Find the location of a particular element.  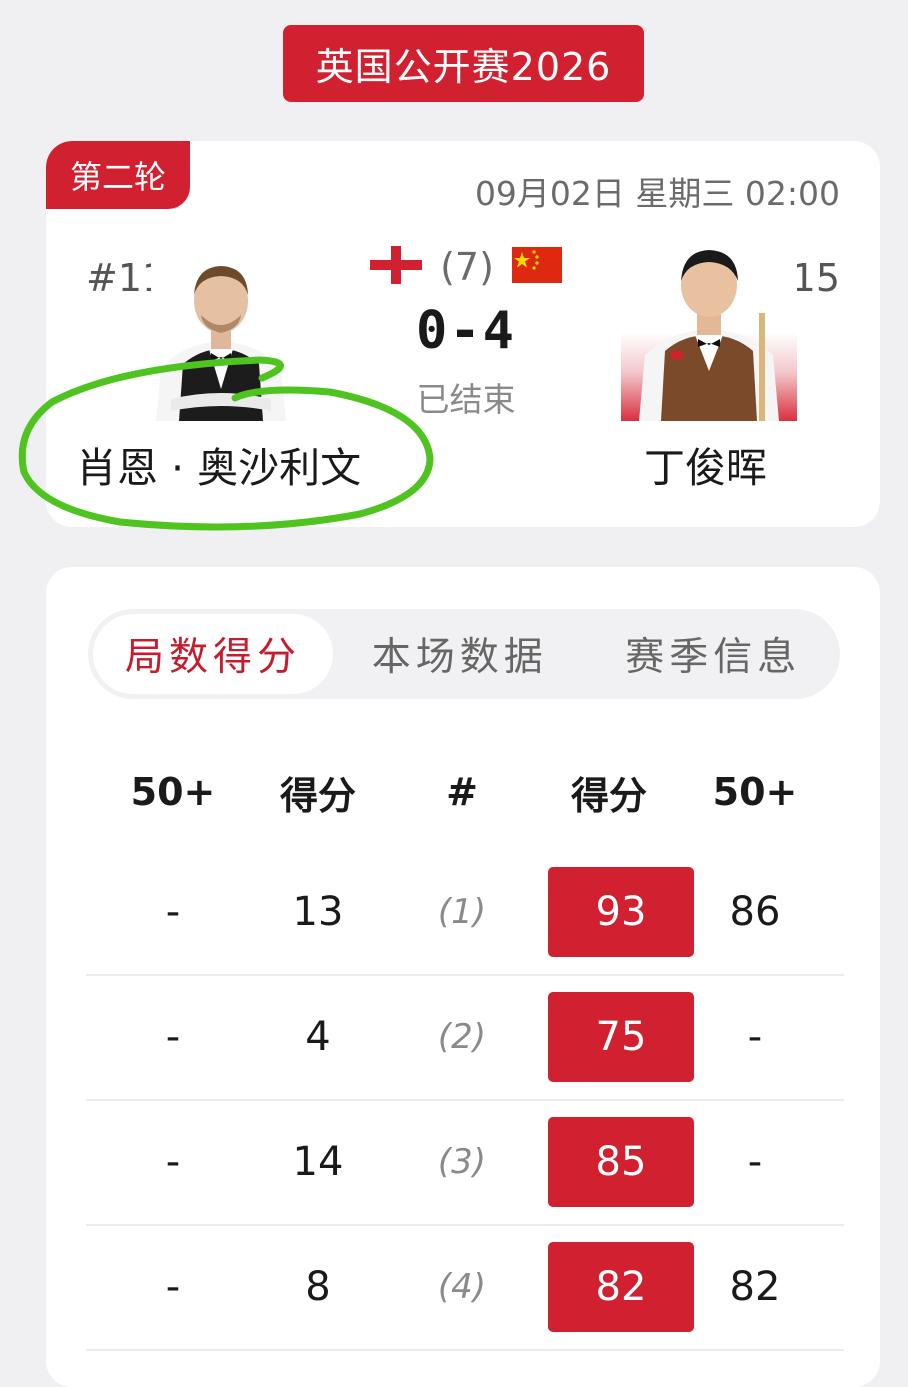

round-tag: 第二轮 is located at coordinates (118, 175).